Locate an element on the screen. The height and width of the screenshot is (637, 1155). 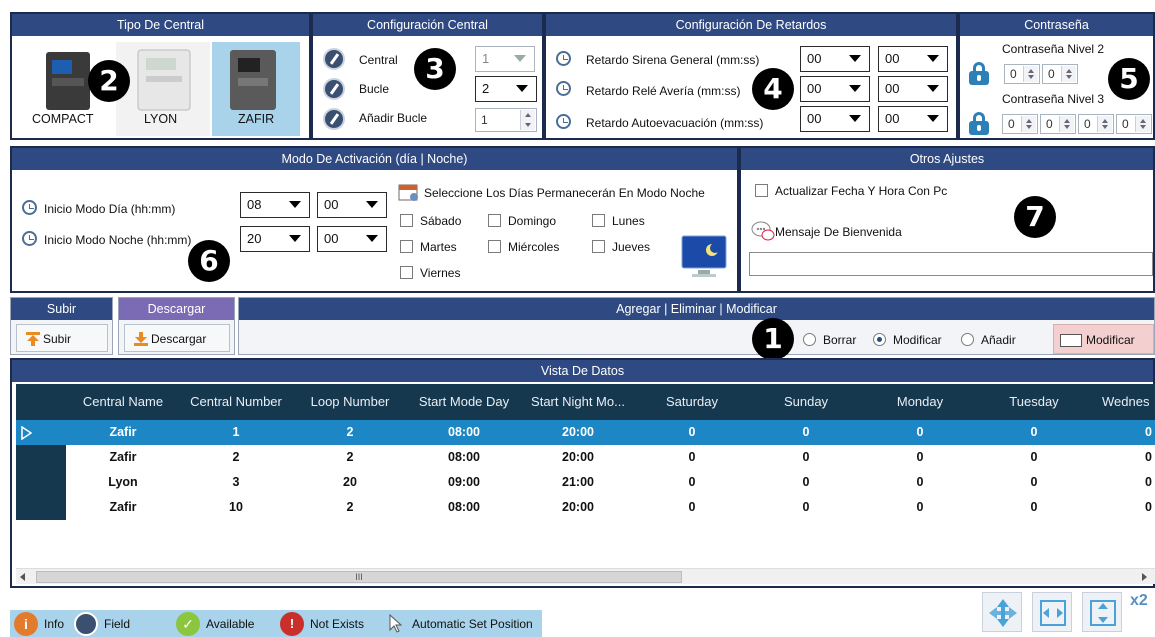
badge-3: 3 is located at coordinates (435, 69).